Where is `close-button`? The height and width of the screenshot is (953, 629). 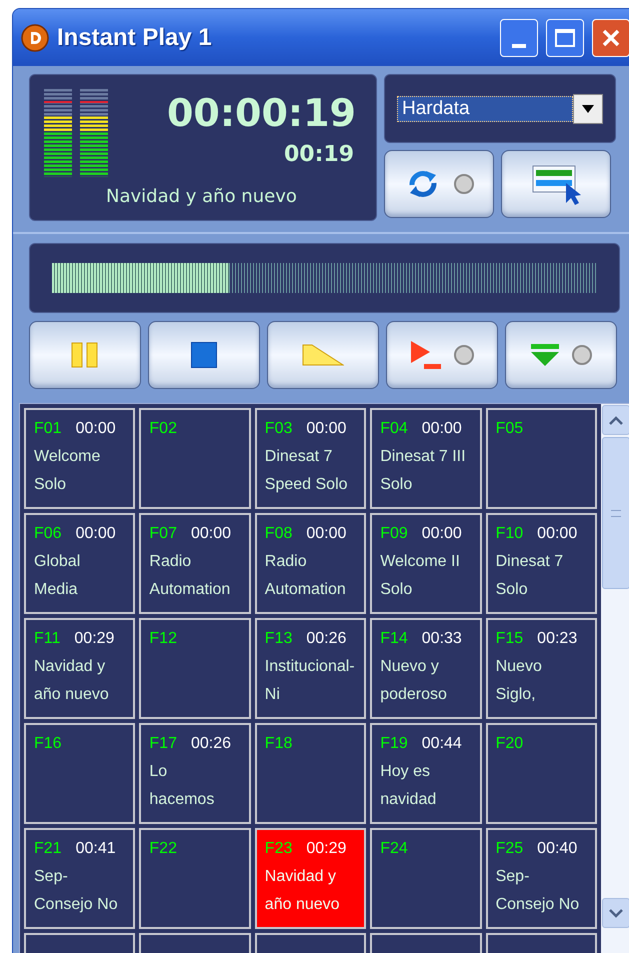 close-button is located at coordinates (610, 37).